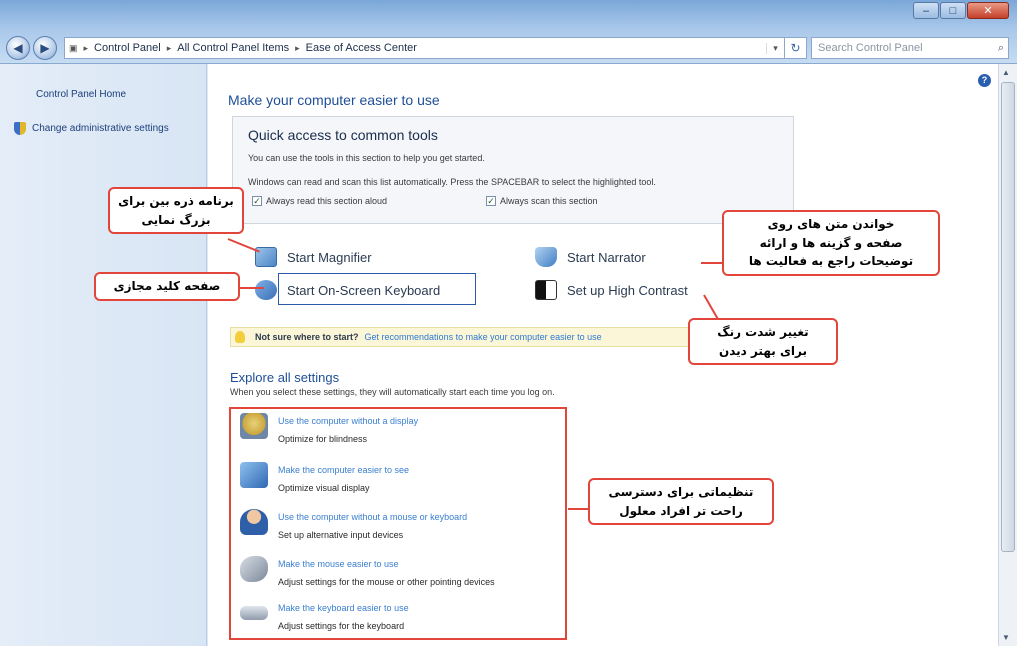 This screenshot has width=1017, height=646. Describe the element at coordinates (20, 128) in the screenshot. I see `shield-icon` at that location.